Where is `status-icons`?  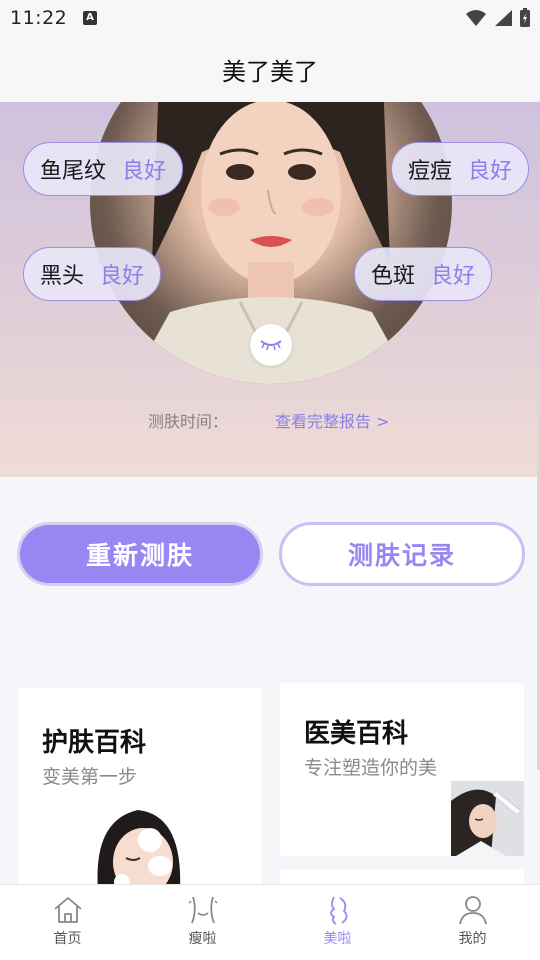 status-icons is located at coordinates (498, 17).